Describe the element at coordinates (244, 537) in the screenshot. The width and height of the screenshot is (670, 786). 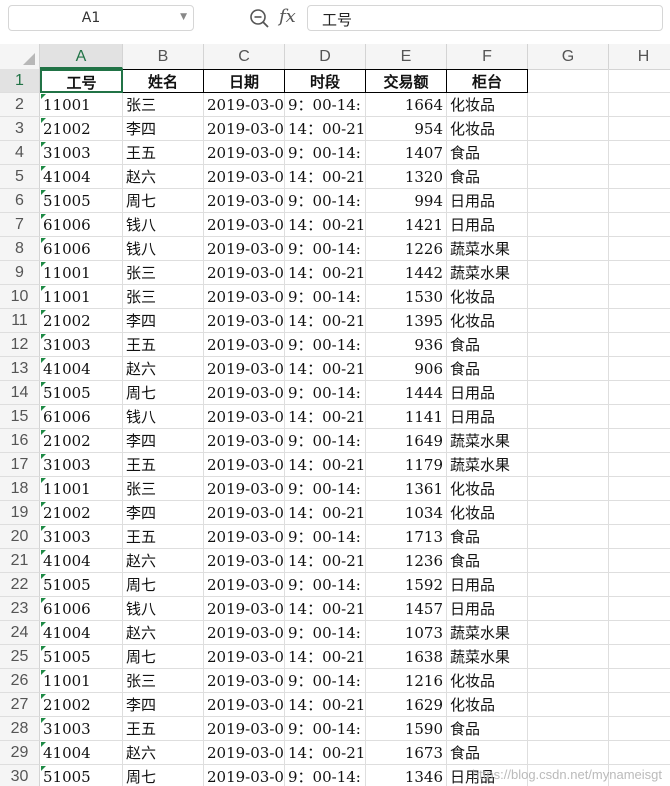
I see `cell-c20: 2019-03-0` at that location.